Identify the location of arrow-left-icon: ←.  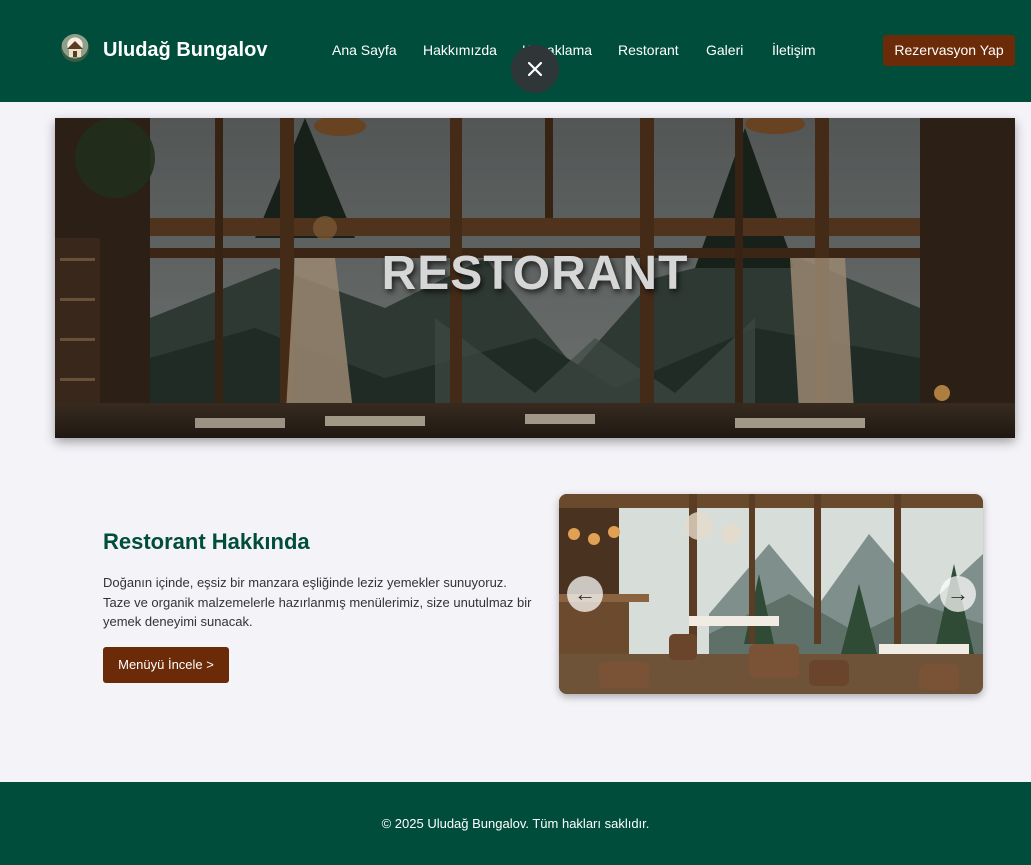
(585, 593).